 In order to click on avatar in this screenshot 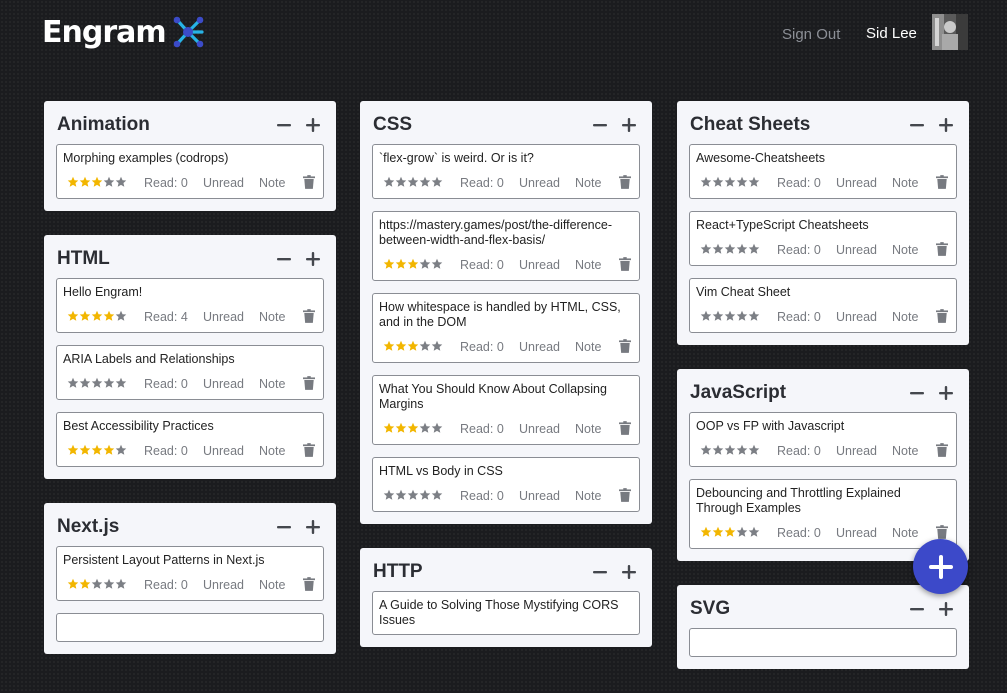, I will do `click(950, 32)`.